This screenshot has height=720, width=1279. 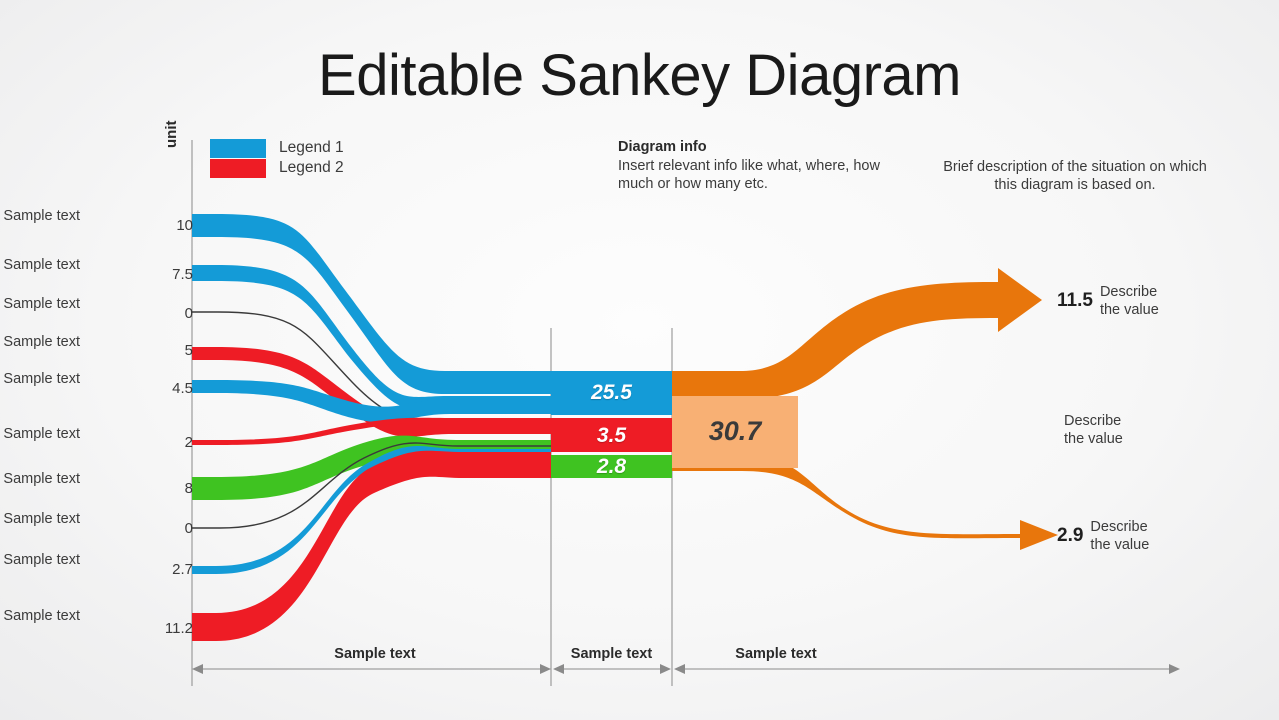 What do you see at coordinates (1119, 527) in the screenshot?
I see `output-2-line1: Describe` at bounding box center [1119, 527].